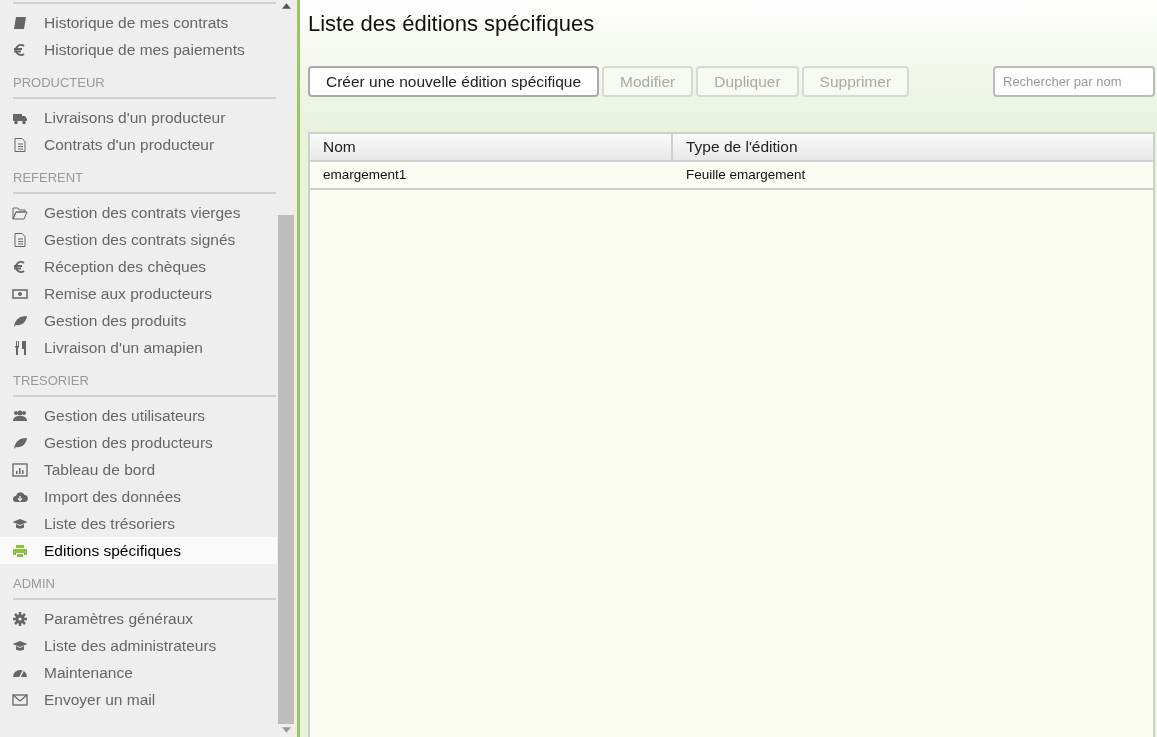  What do you see at coordinates (365, 175) in the screenshot?
I see `table-cell-text: emargement1` at bounding box center [365, 175].